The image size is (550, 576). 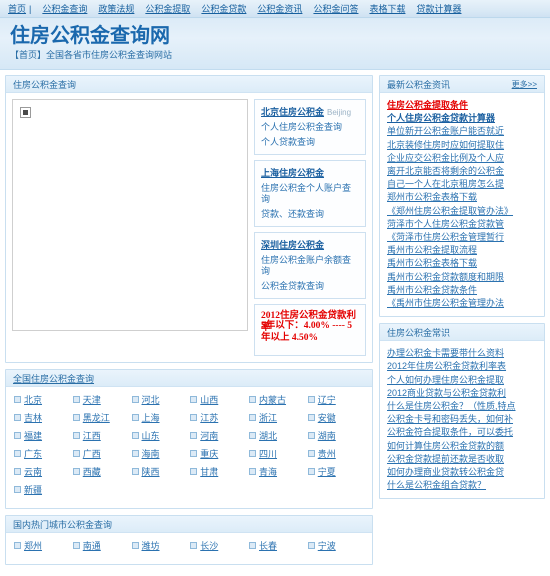 What do you see at coordinates (438, 8) in the screenshot?
I see `nav-item-loan-calculator: 贷款计算器` at bounding box center [438, 8].